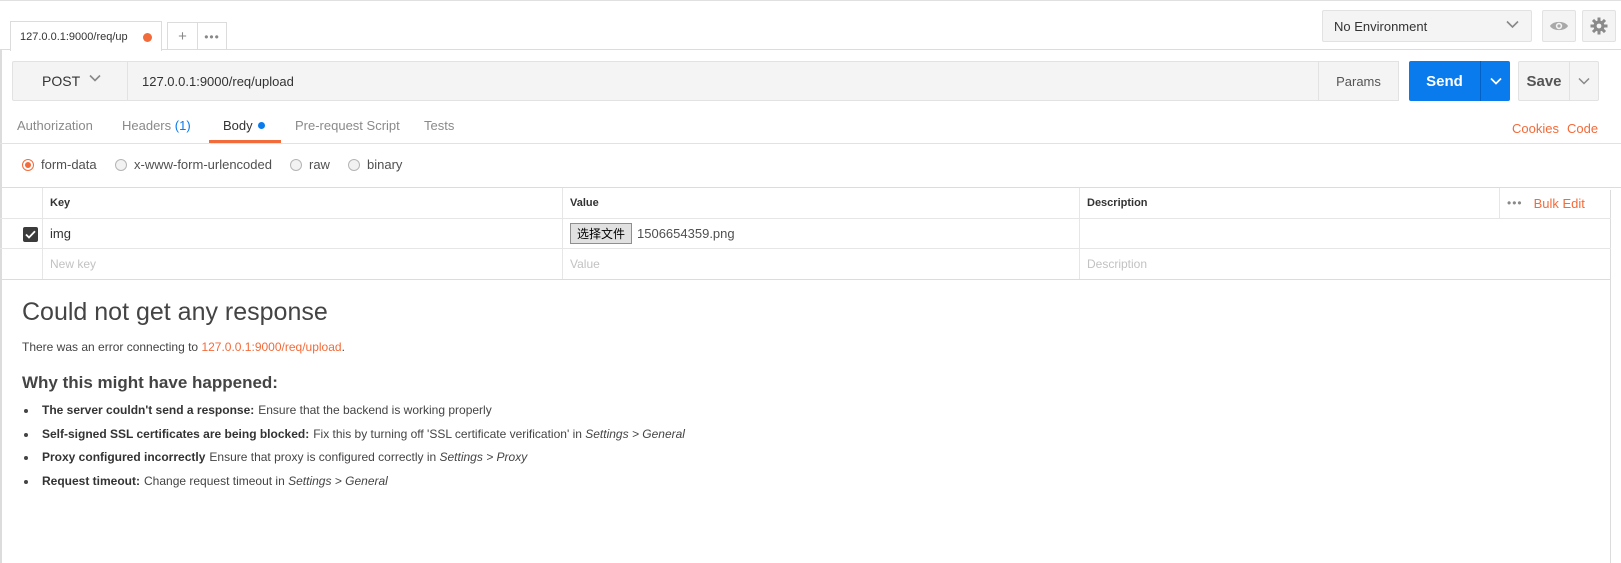 The image size is (1621, 563). What do you see at coordinates (1289, 264) in the screenshot?
I see `new-description-input: Description` at bounding box center [1289, 264].